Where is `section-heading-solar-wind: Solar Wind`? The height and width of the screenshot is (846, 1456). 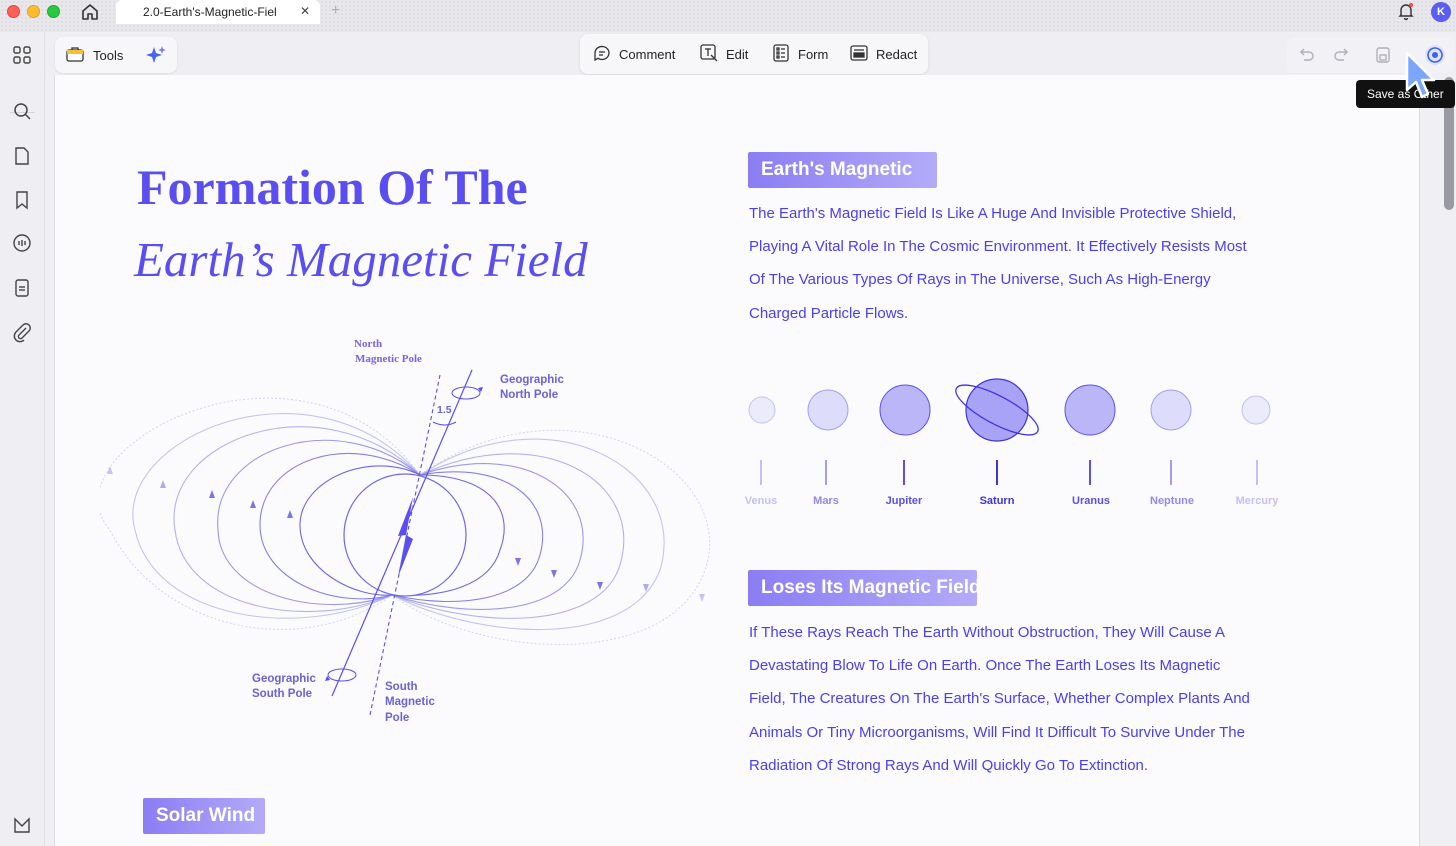
section-heading-solar-wind: Solar Wind is located at coordinates (204, 816).